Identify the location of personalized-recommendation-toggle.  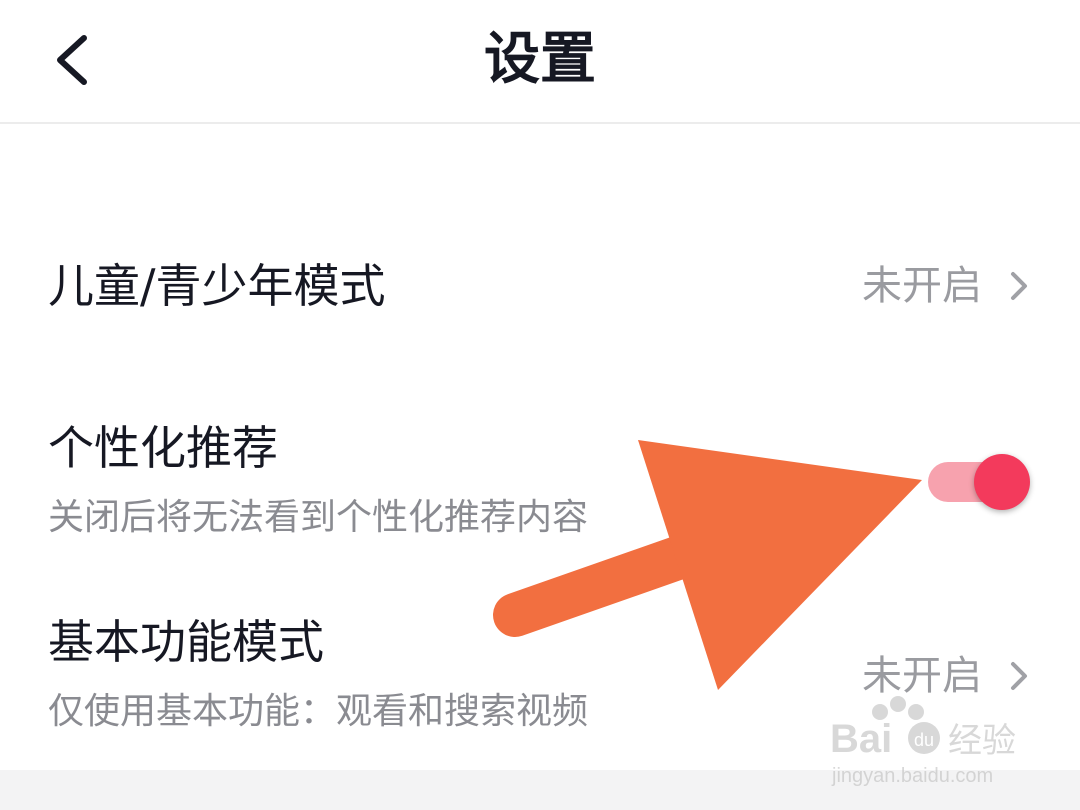
(981, 482).